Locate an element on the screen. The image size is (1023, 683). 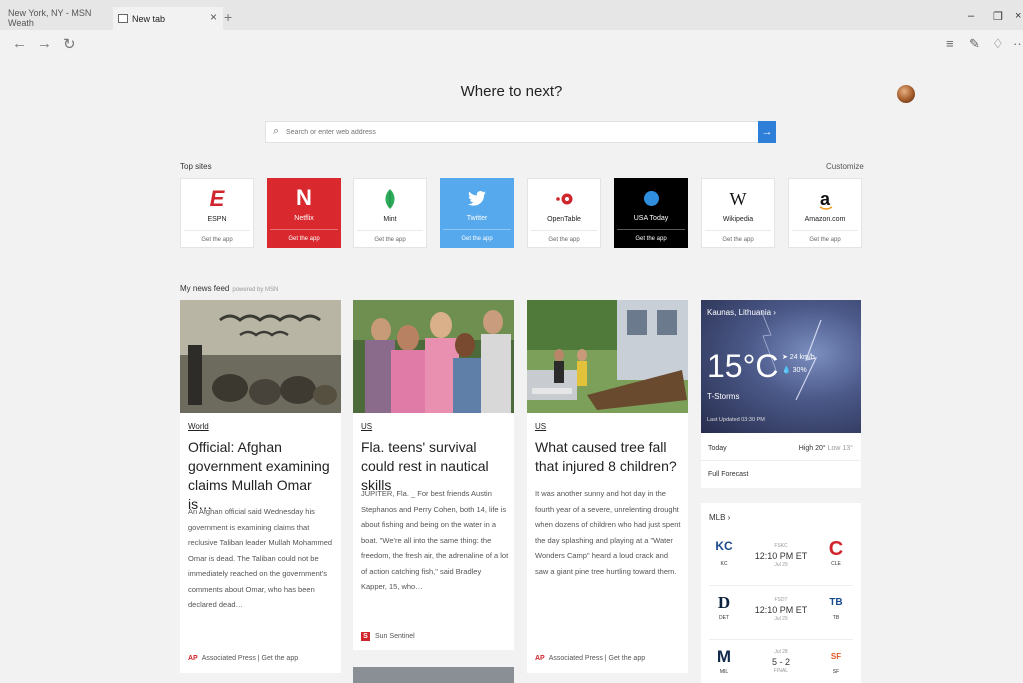
mlb-header: MLB › is located at coordinates (719, 517).